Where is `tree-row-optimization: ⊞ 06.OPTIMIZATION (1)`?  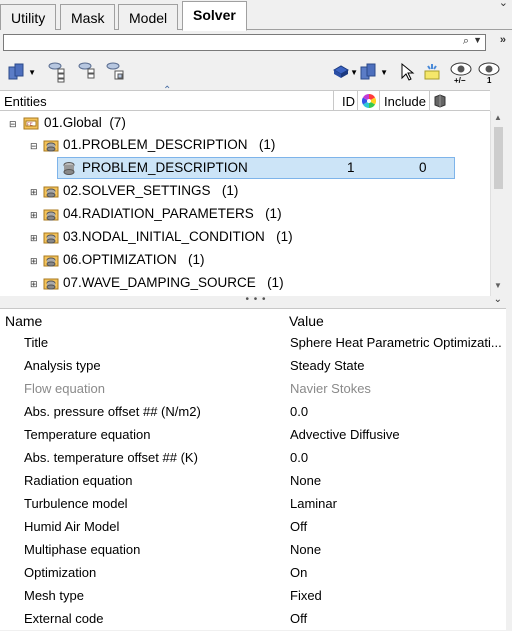 tree-row-optimization: ⊞ 06.OPTIMIZATION (1) is located at coordinates (245, 260).